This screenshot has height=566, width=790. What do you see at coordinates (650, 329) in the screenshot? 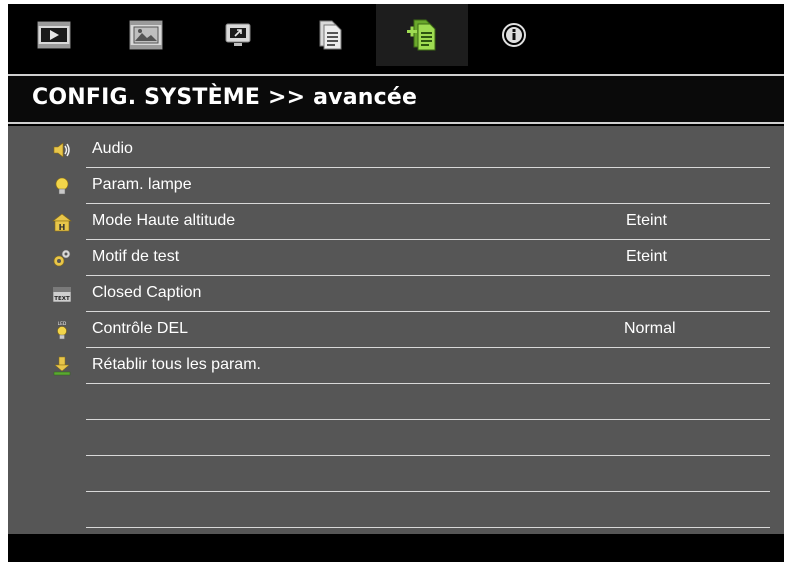
I see `menu-item-value: Normal` at bounding box center [650, 329].